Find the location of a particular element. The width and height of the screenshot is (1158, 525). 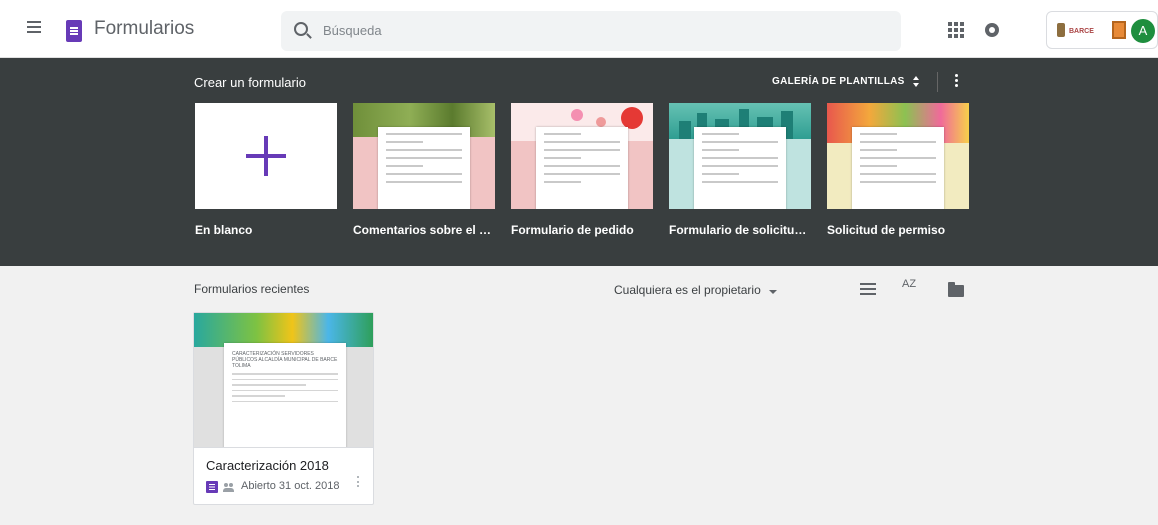

sort-icon: AZ is located at coordinates (909, 284).